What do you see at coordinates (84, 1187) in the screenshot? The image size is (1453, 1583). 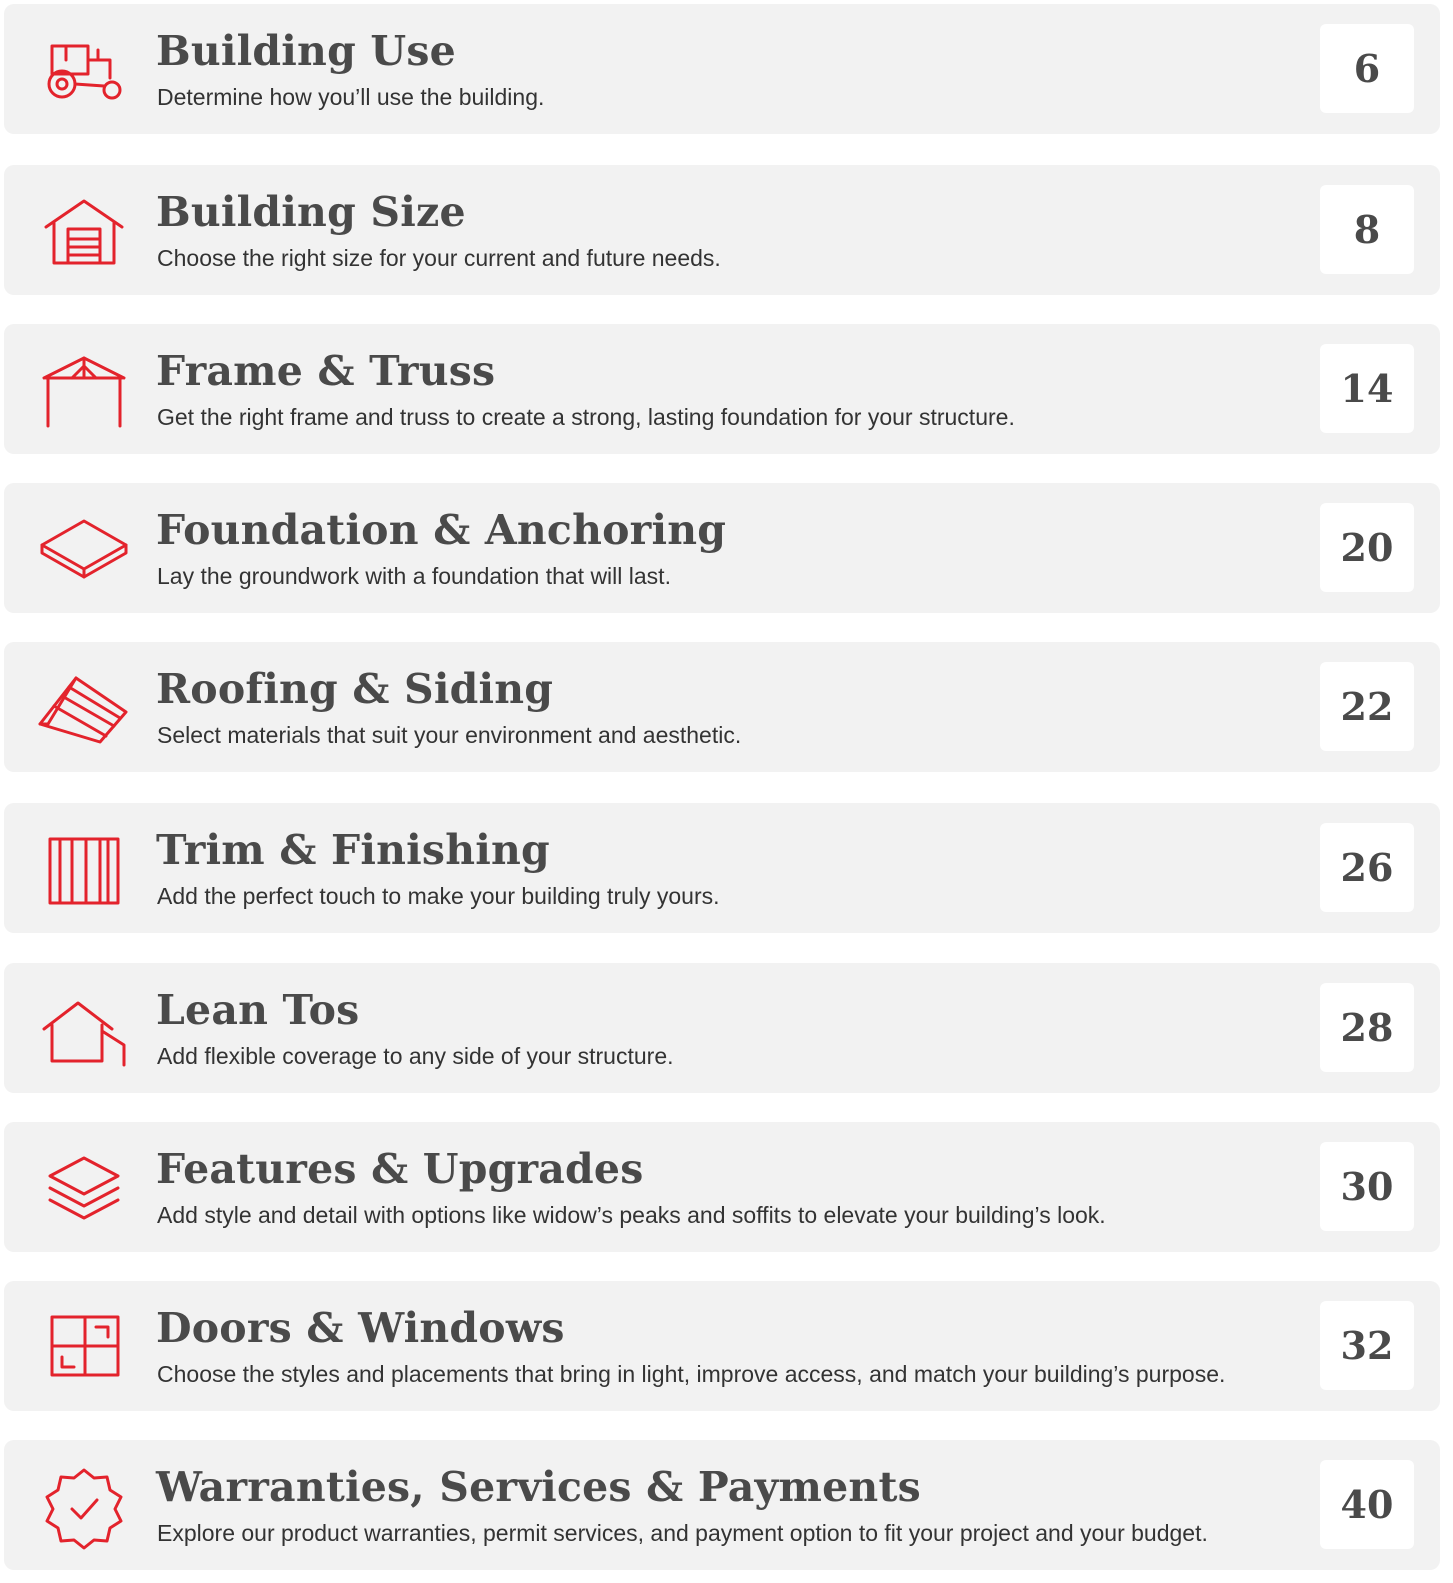 I see `layers-icon` at bounding box center [84, 1187].